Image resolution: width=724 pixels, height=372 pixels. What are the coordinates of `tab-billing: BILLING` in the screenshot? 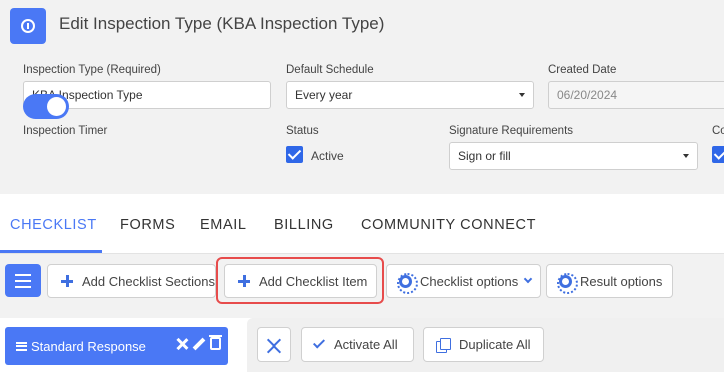 It's located at (304, 225).